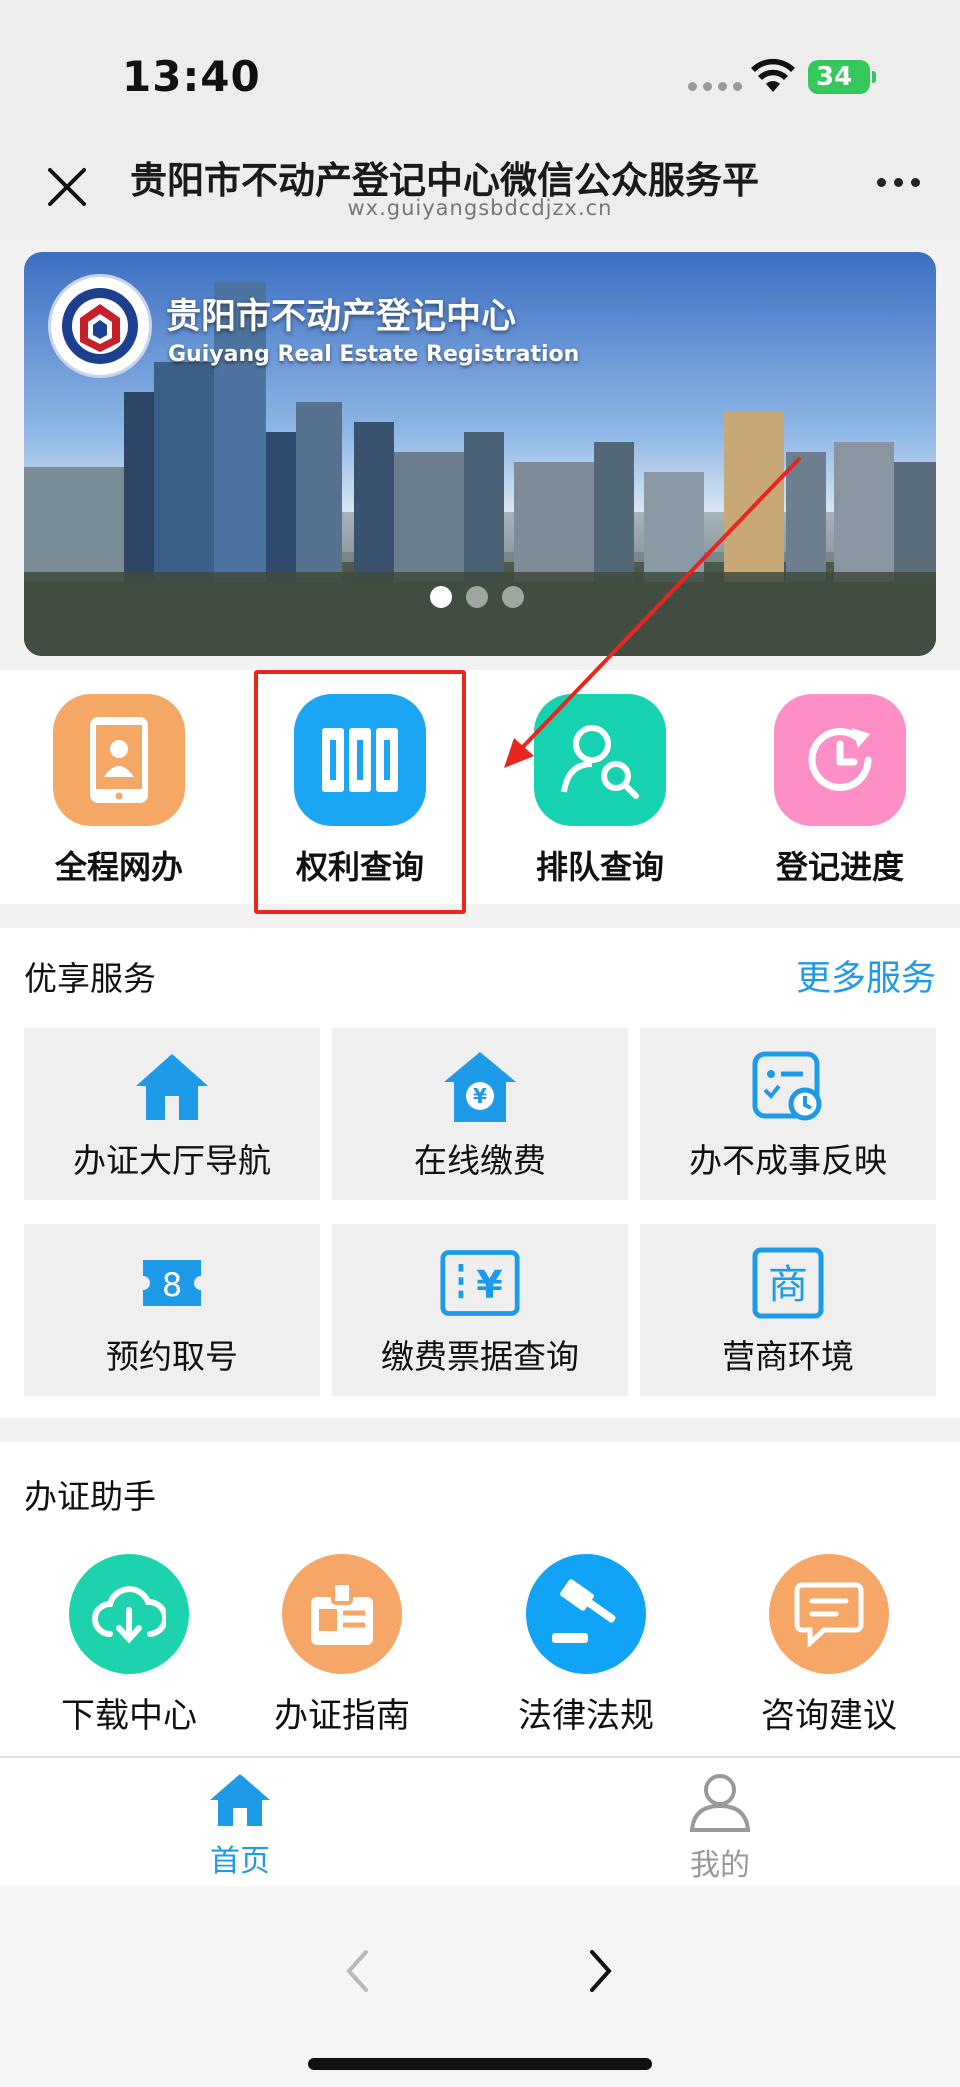 The height and width of the screenshot is (2087, 960). Describe the element at coordinates (118, 867) in the screenshot. I see `quick-item-label: 全程网办` at that location.